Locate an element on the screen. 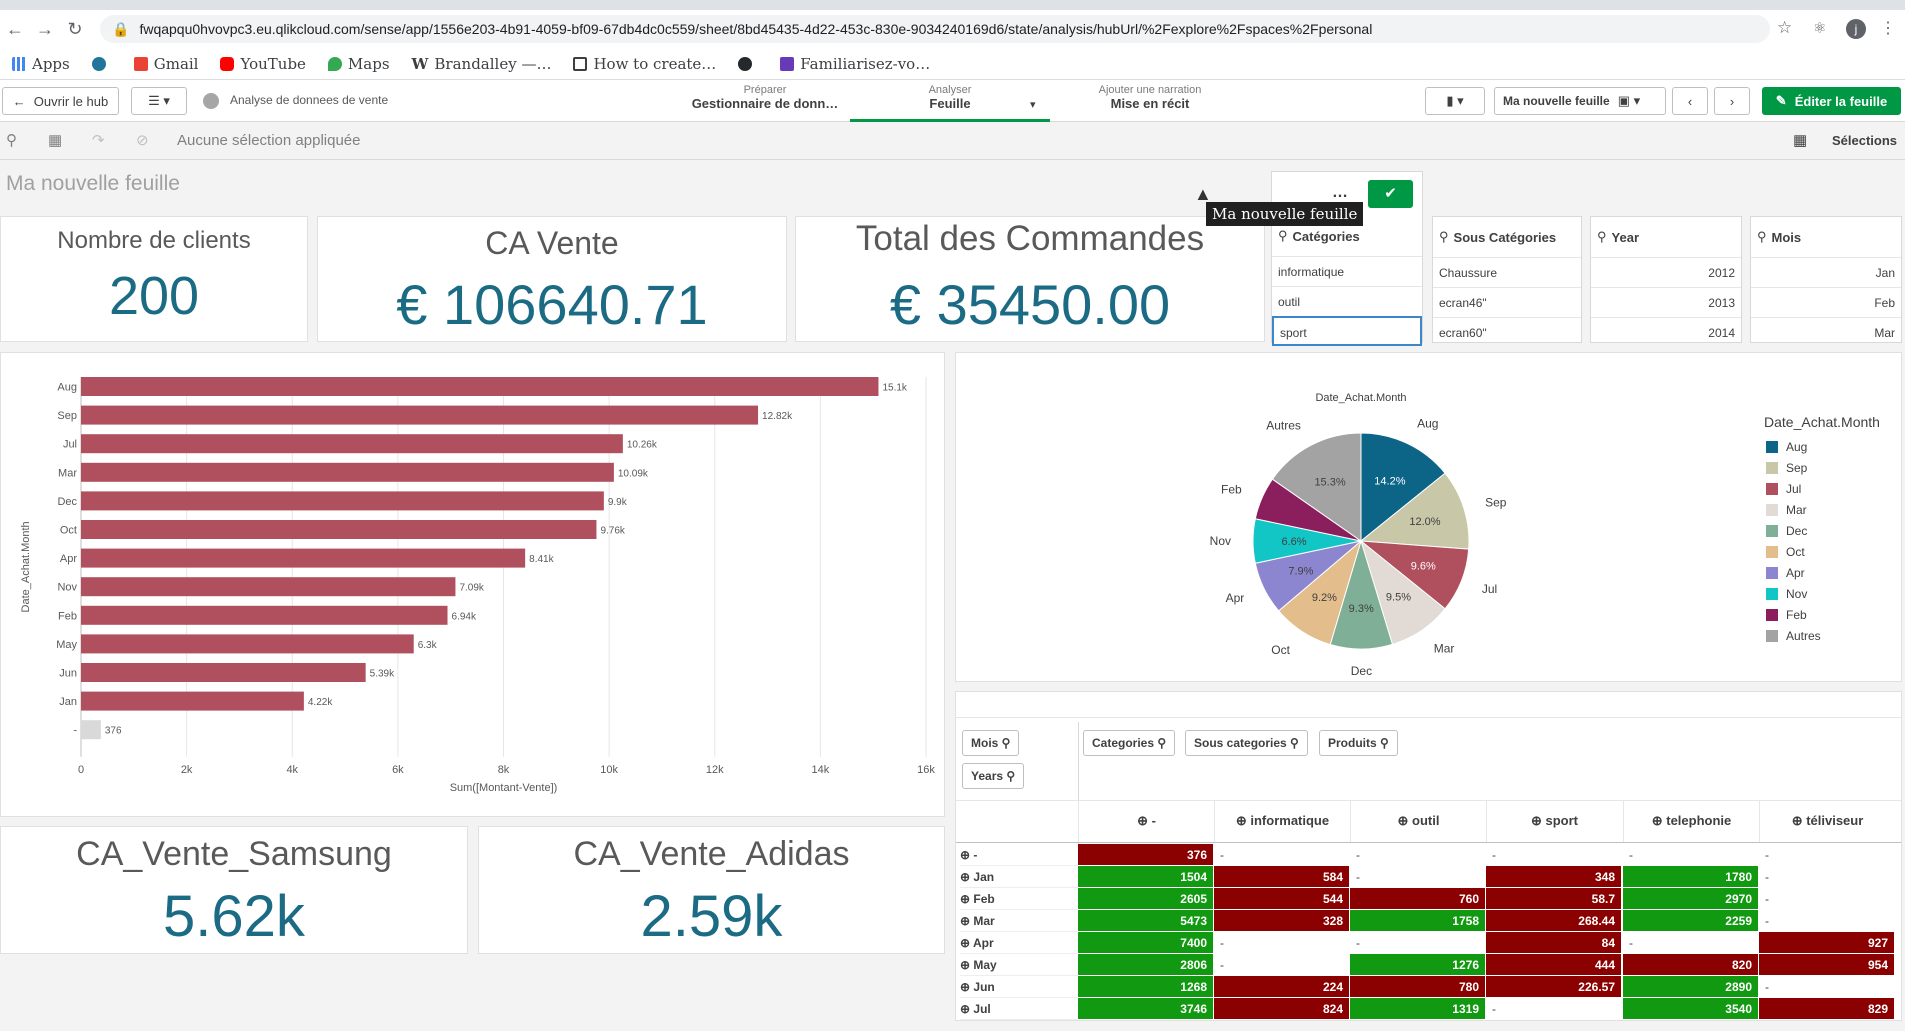 The height and width of the screenshot is (1031, 1905). pivot-cell: 328 is located at coordinates (1282, 921).